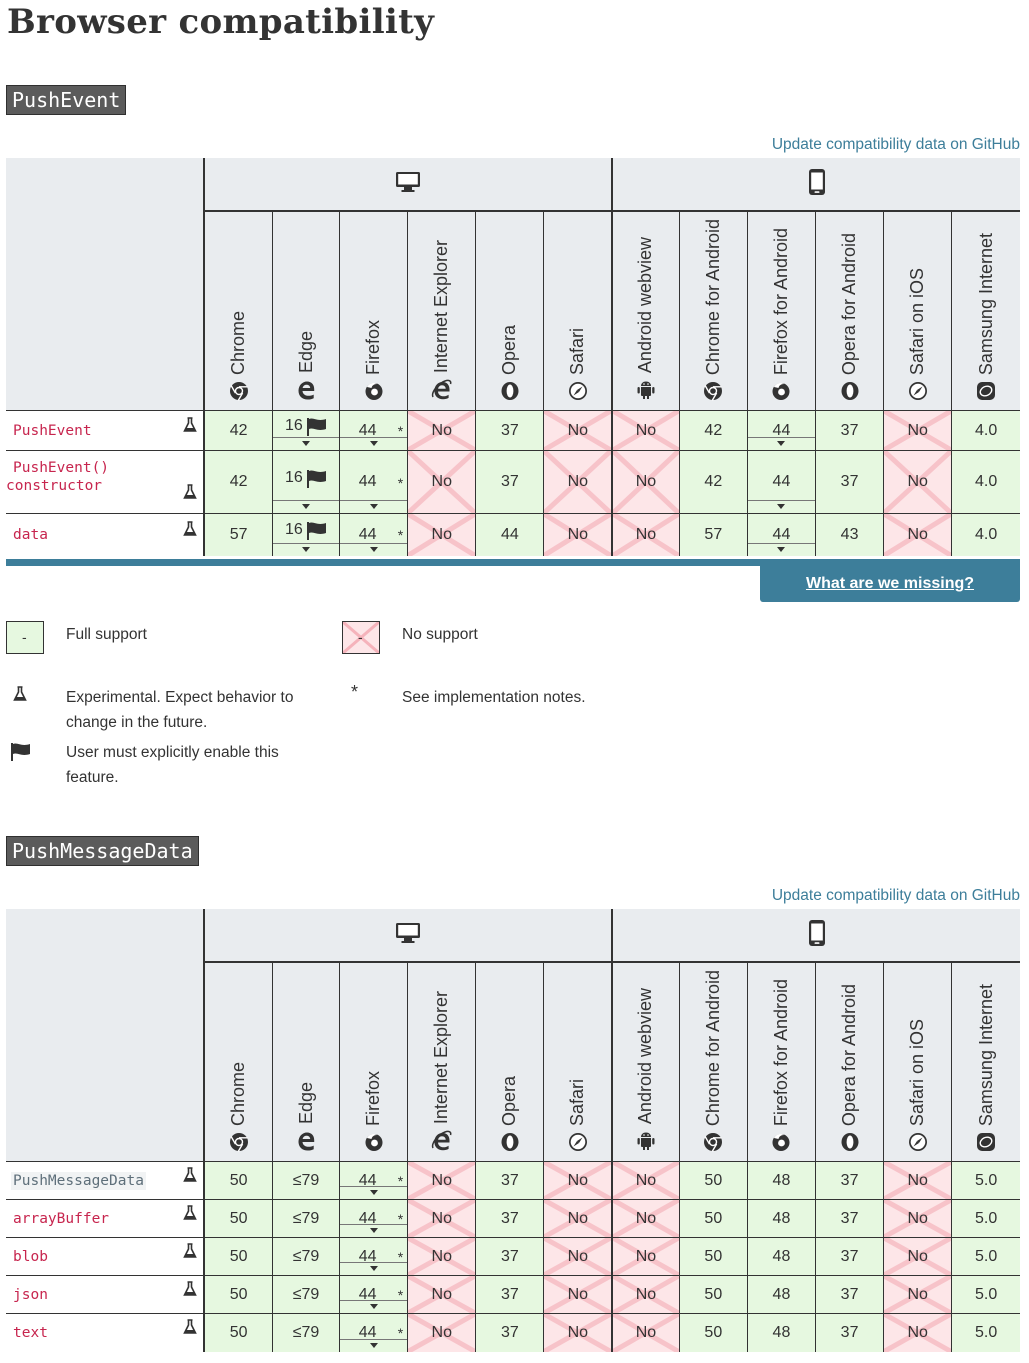 This screenshot has width=1029, height=1363. I want to click on feature-name: data, so click(27, 535).